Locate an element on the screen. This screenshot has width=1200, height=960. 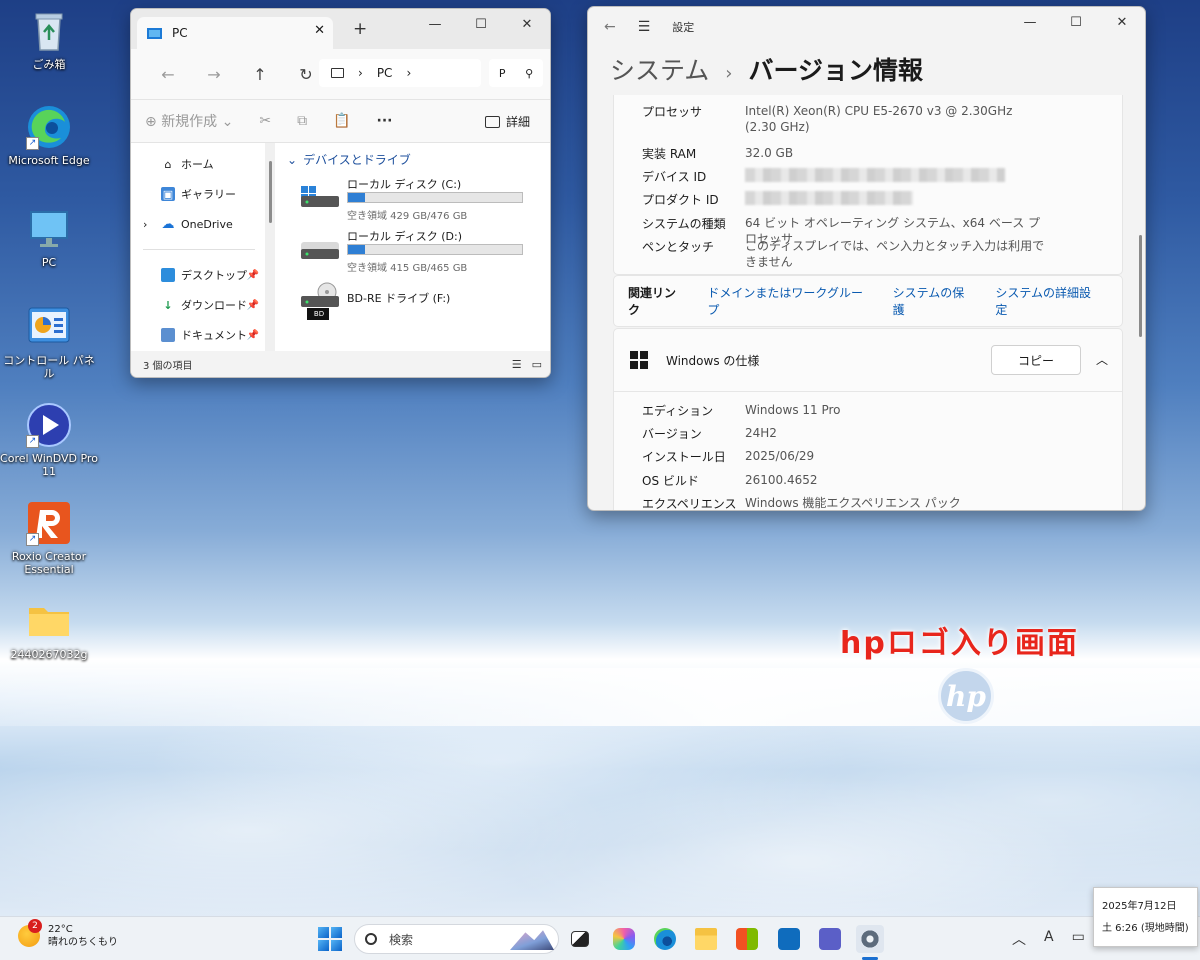
search-hint: P is located at coordinates (502, 73).